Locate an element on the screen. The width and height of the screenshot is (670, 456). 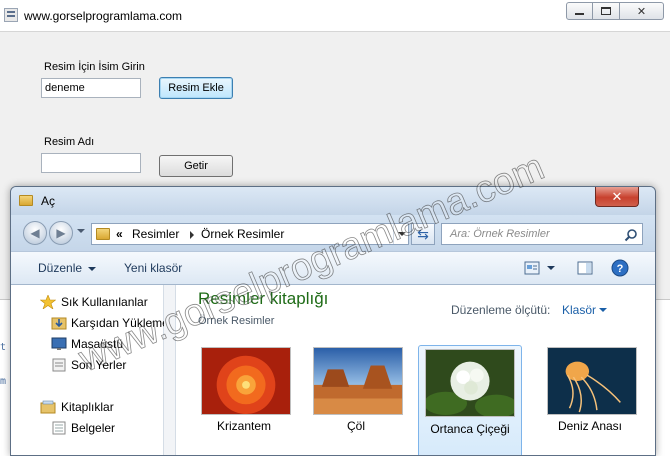
navigation-scrollbar is located at coordinates (170, 370).